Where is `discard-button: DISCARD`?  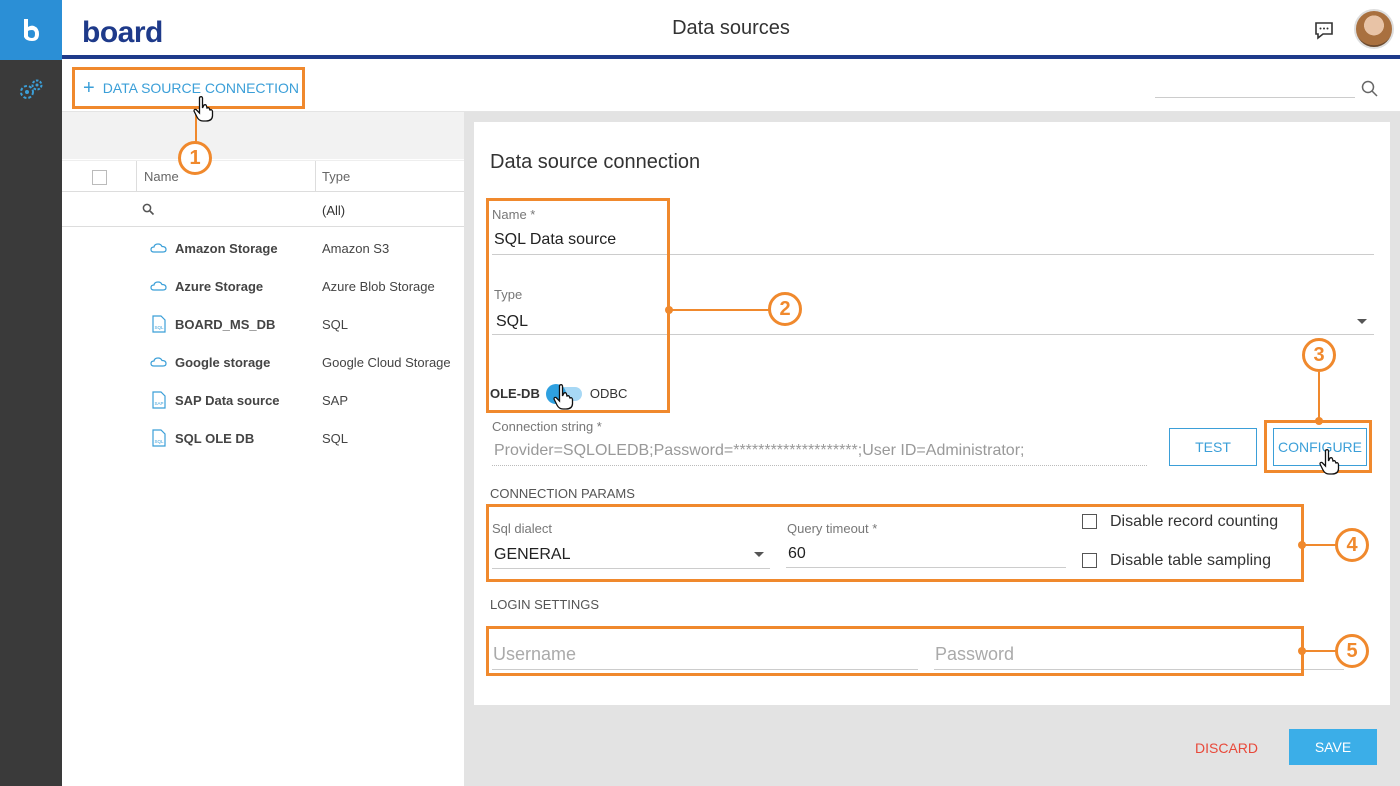 discard-button: DISCARD is located at coordinates (1226, 748).